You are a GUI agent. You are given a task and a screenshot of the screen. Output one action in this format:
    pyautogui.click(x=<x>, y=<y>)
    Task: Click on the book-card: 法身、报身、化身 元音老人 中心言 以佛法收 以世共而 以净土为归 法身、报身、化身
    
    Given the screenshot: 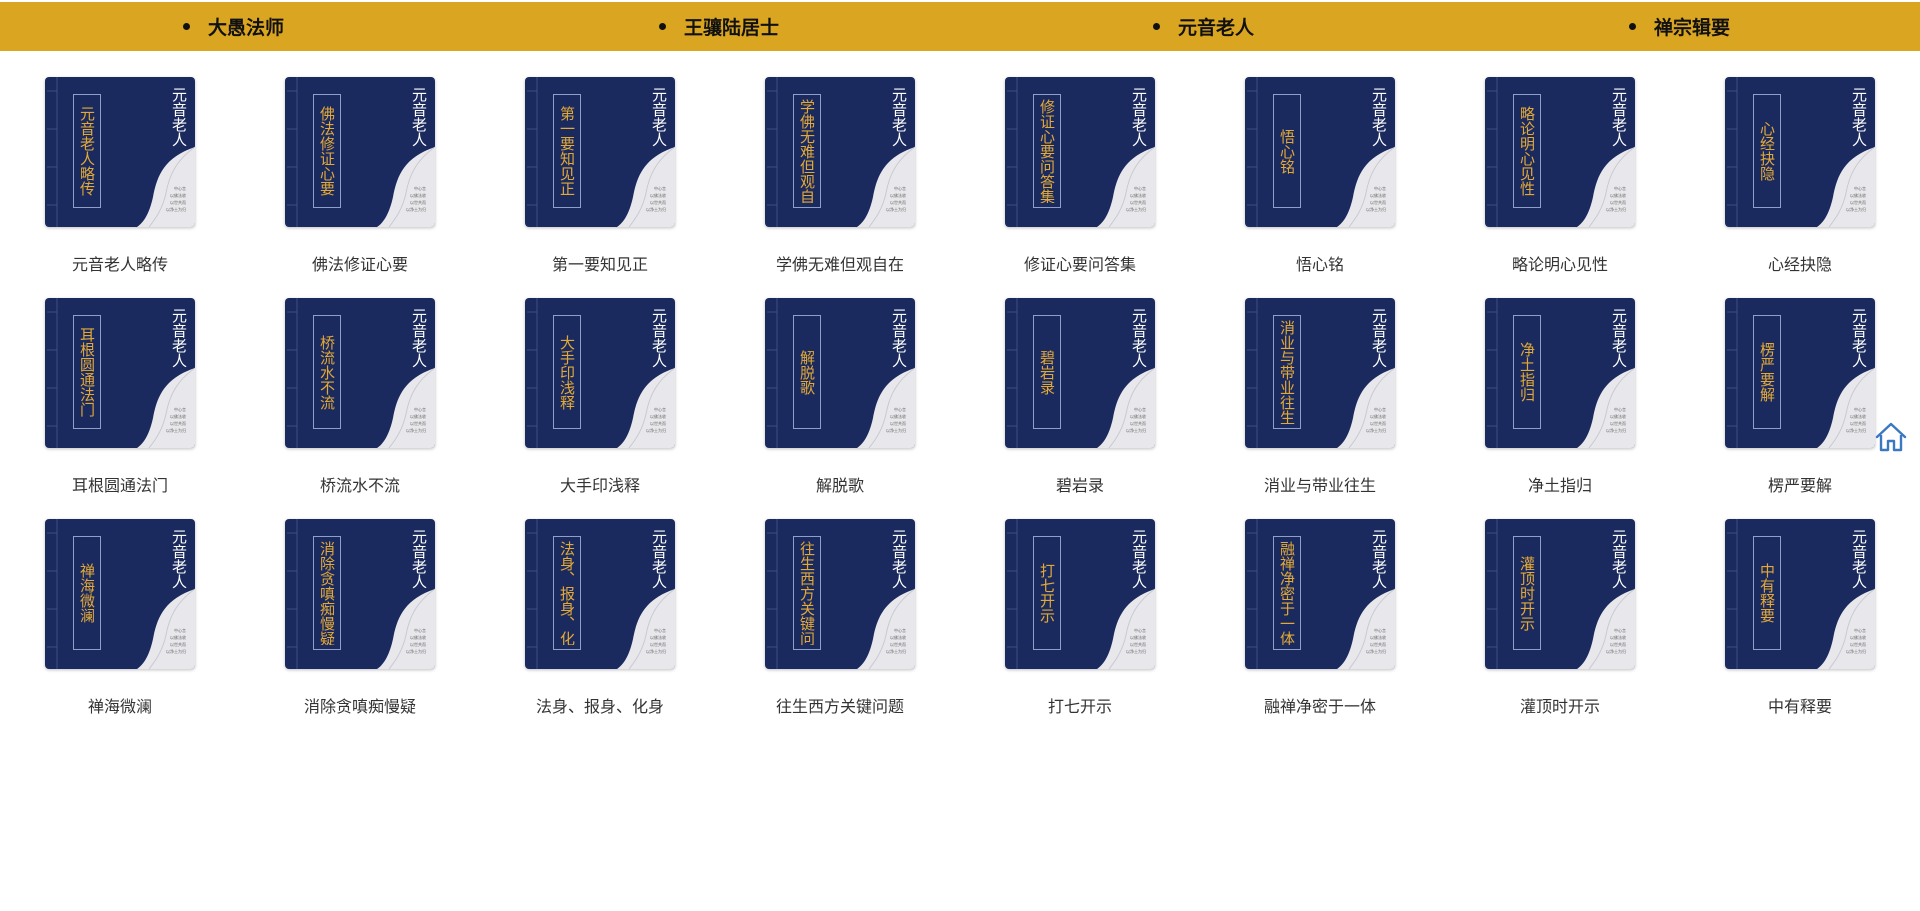 What is the action you would take?
    pyautogui.click(x=600, y=619)
    